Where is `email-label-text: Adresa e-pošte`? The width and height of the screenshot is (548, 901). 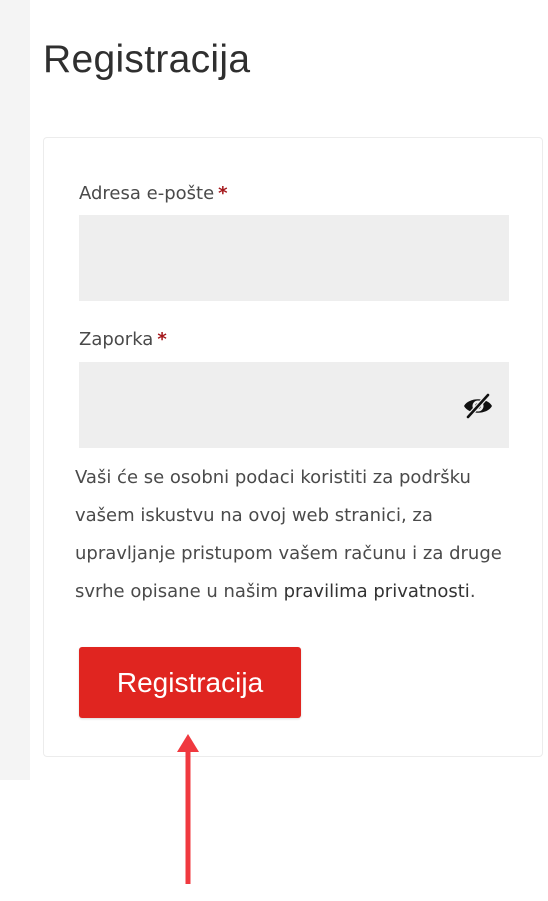
email-label-text: Adresa e-pošte is located at coordinates (147, 193).